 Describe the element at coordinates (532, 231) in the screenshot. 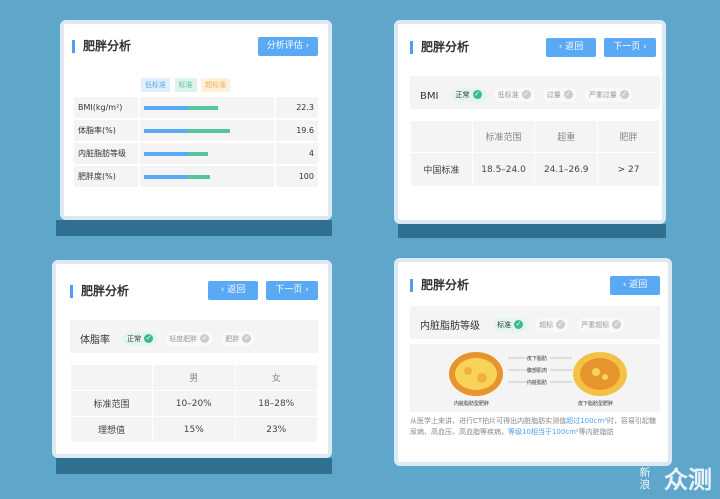

I see `panel2-shadow` at that location.